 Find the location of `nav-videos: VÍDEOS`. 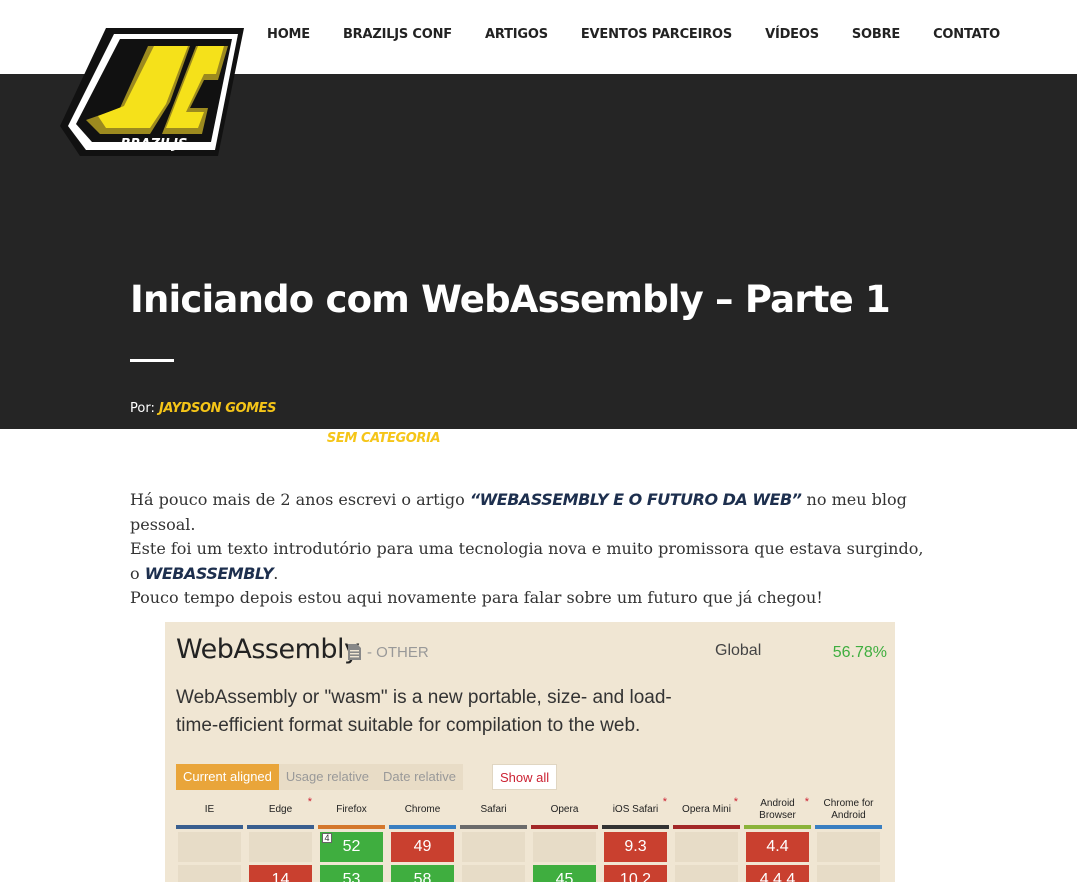

nav-videos: VÍDEOS is located at coordinates (792, 34).